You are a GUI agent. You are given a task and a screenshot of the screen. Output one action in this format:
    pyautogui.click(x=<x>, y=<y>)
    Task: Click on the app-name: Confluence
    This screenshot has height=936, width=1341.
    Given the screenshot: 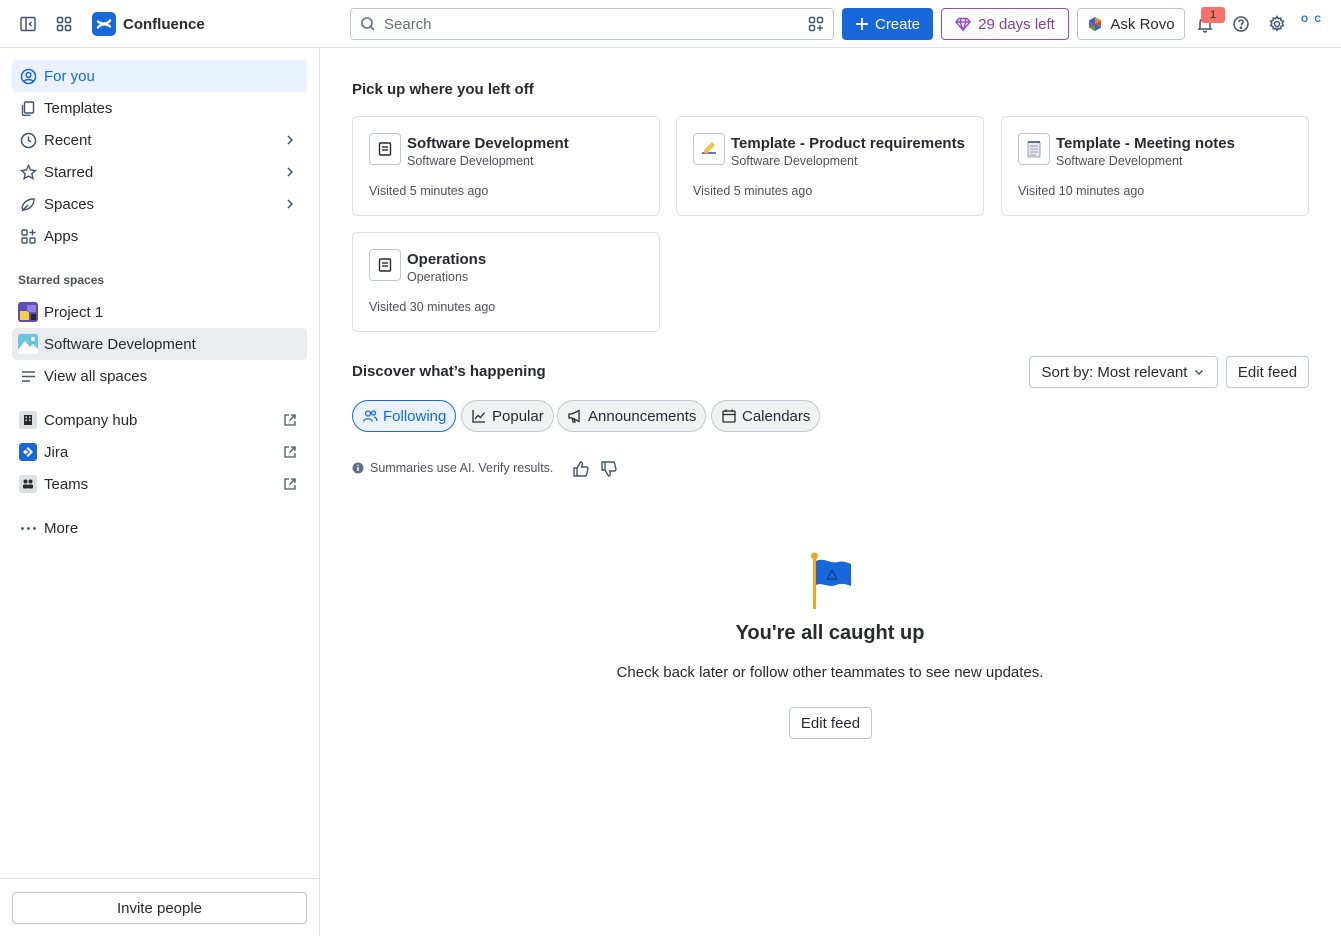 What is the action you would take?
    pyautogui.click(x=164, y=24)
    